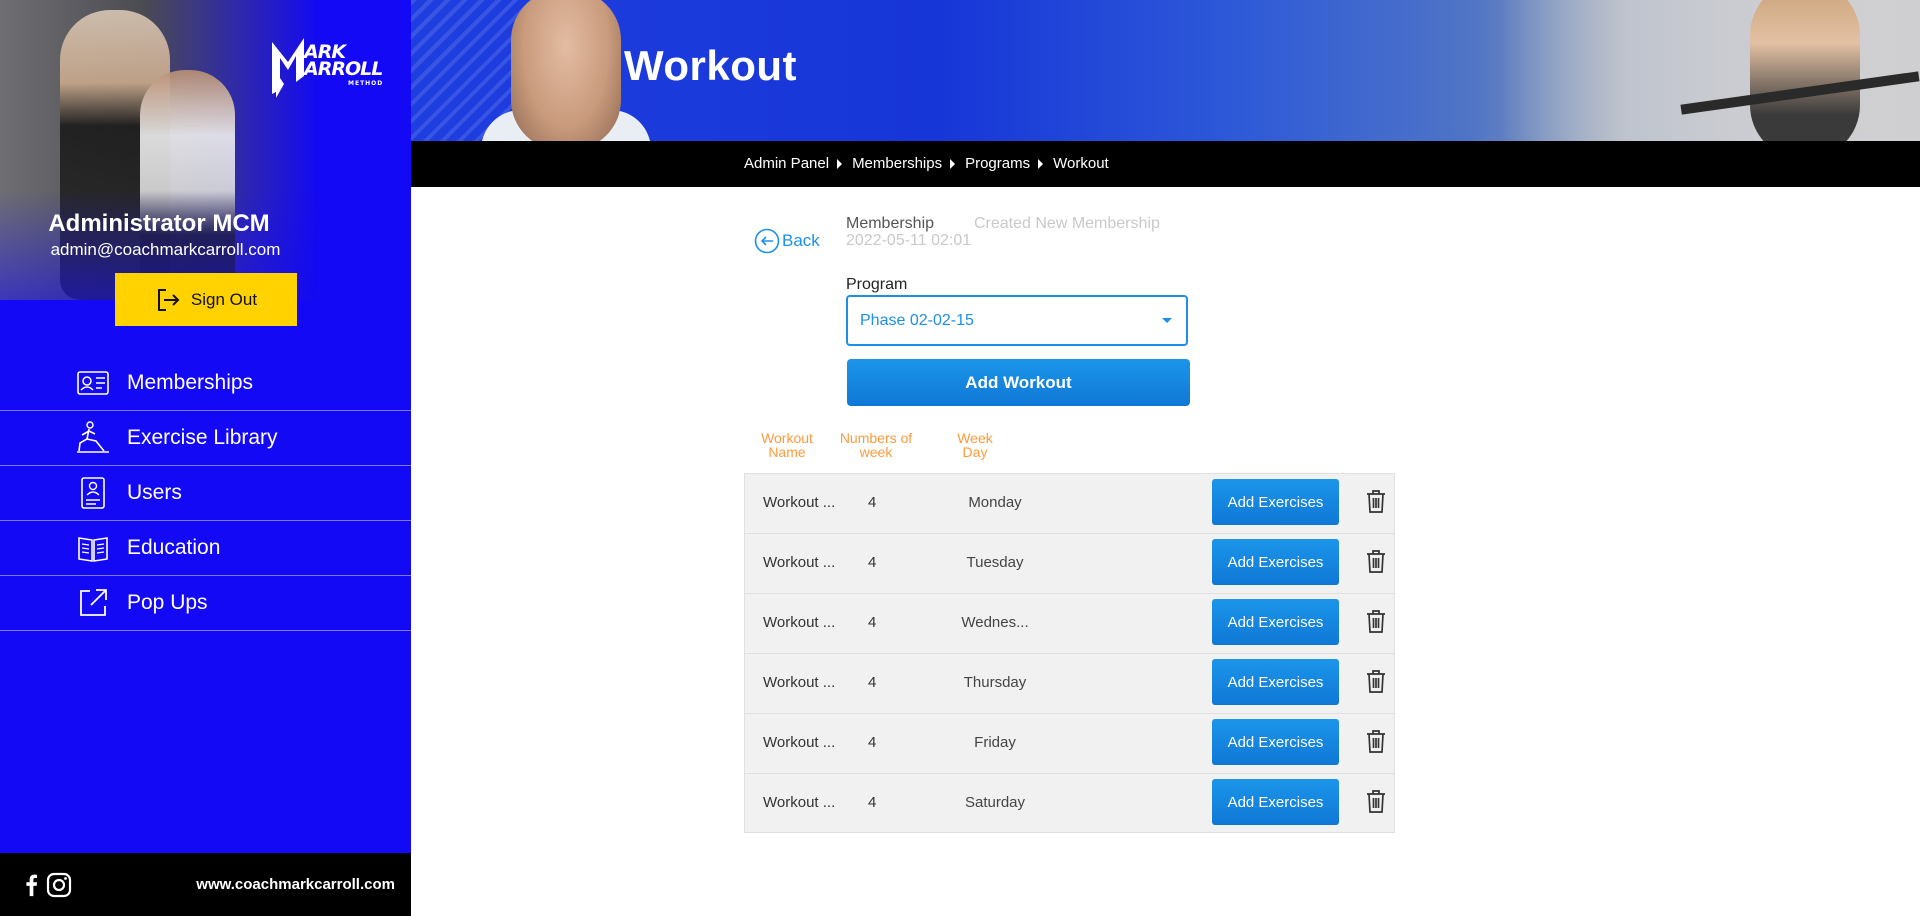  What do you see at coordinates (711, 65) in the screenshot?
I see `page-title: Workout` at bounding box center [711, 65].